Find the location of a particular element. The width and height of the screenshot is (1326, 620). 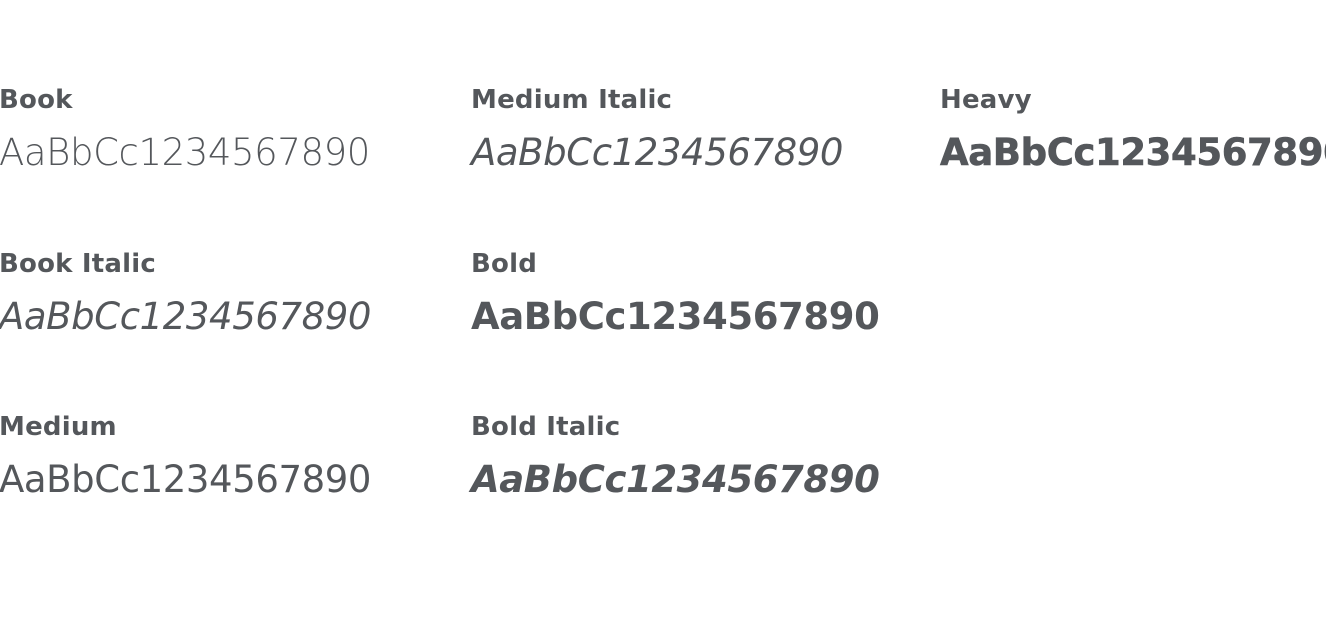

specimen-book: Book AaBbCc1234567890 is located at coordinates (185, 130).